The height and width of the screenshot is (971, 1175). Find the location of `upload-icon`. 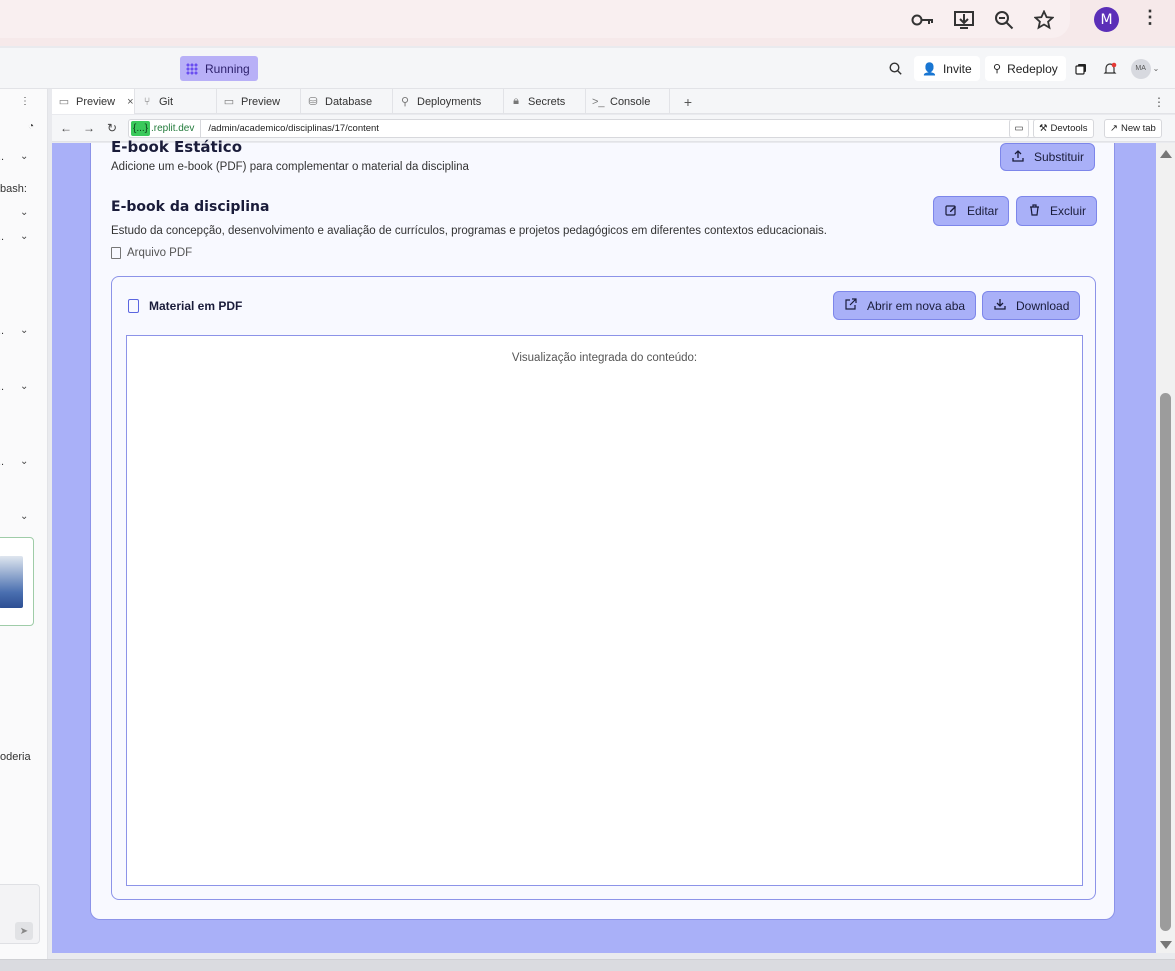

upload-icon is located at coordinates (1018, 157).